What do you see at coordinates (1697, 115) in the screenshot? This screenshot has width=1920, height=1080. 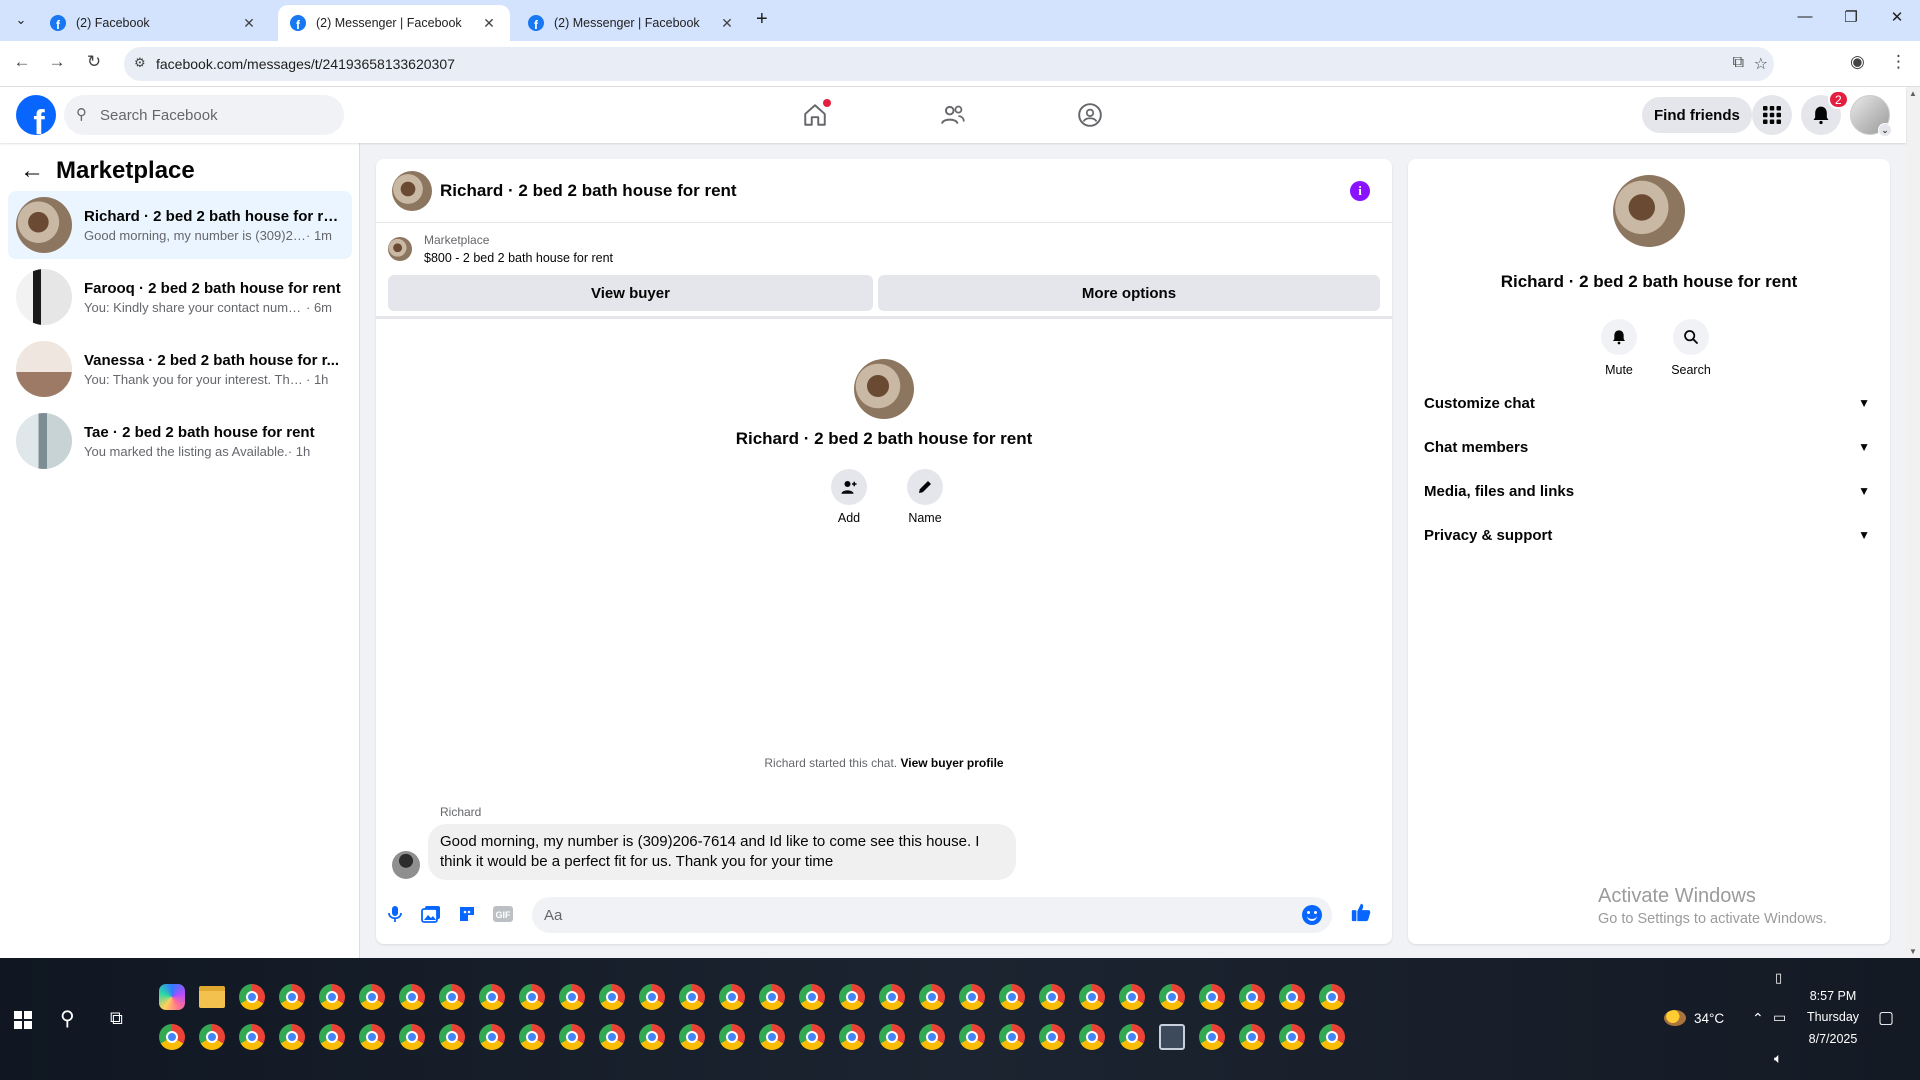 I see `find-friends-button: Find friends` at bounding box center [1697, 115].